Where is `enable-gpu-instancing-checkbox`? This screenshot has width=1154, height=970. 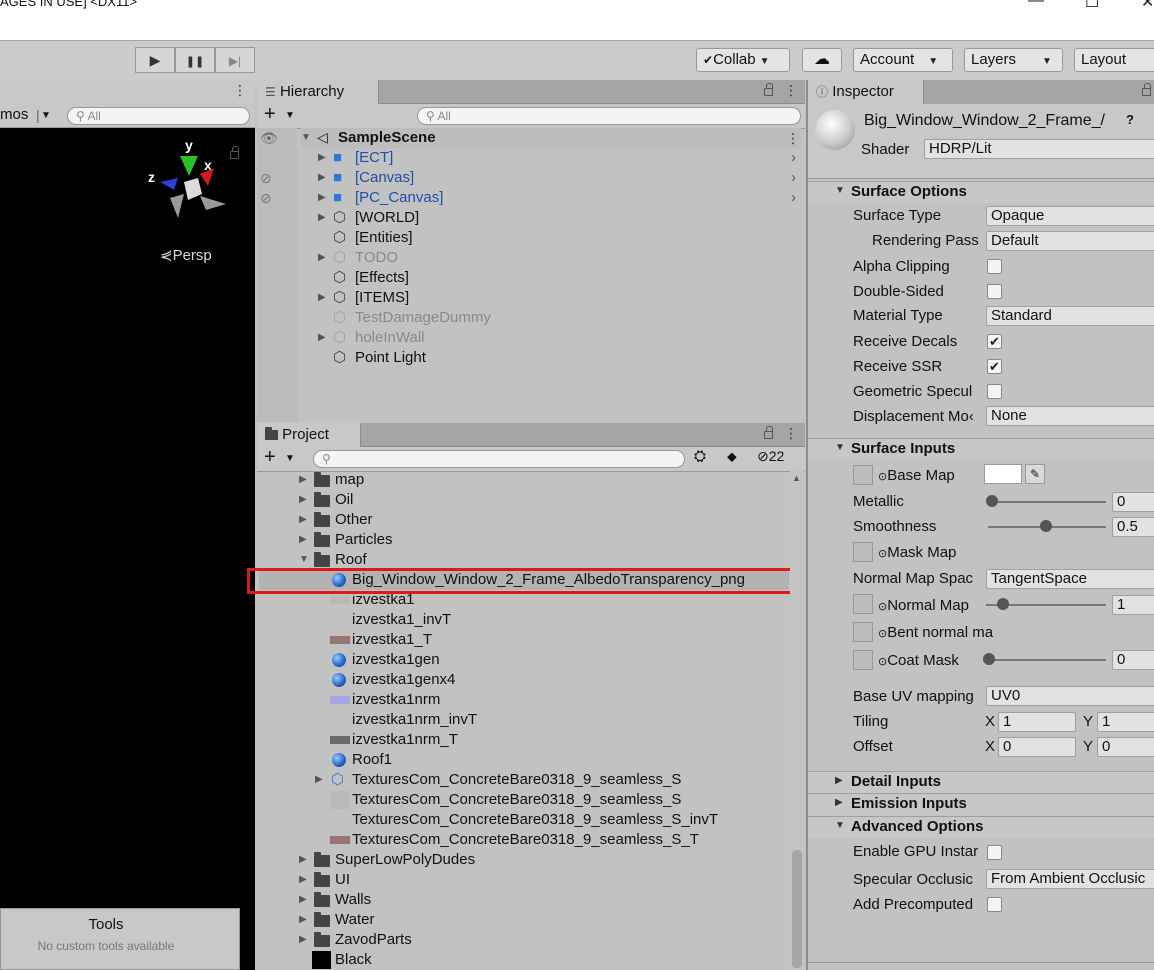 enable-gpu-instancing-checkbox is located at coordinates (994, 852).